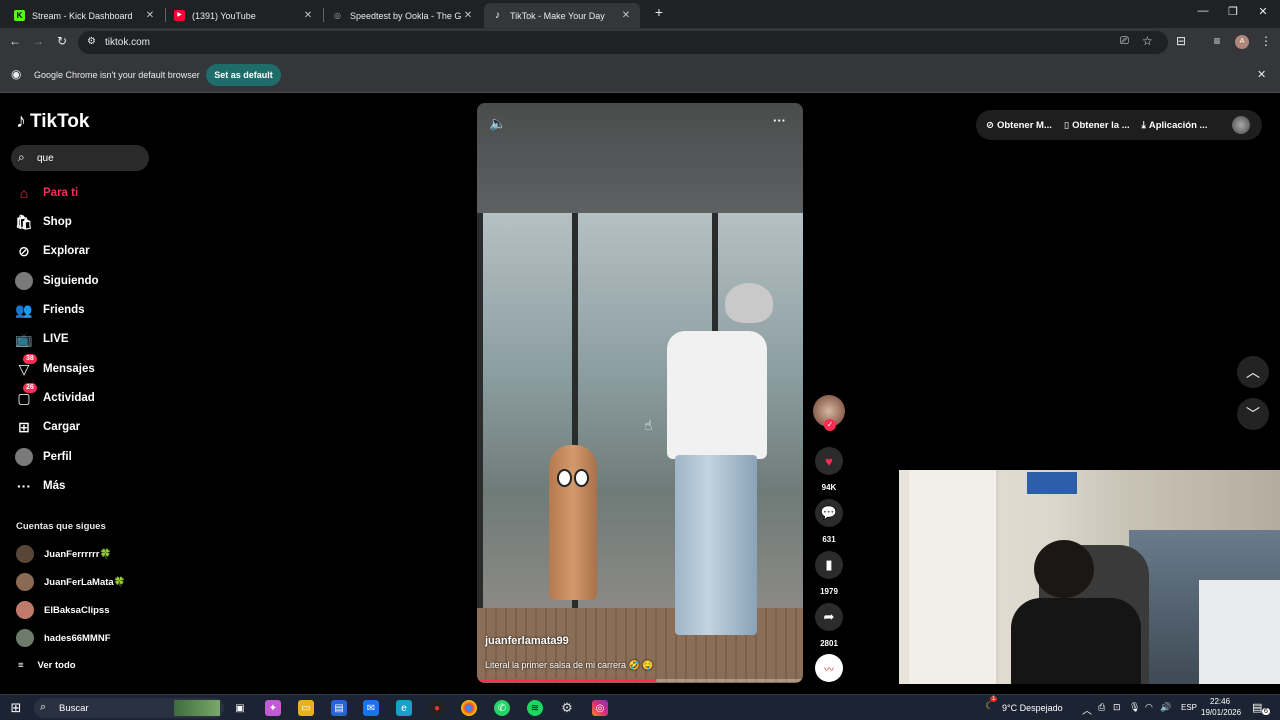 The height and width of the screenshot is (720, 1280). I want to click on install-app-icon: ⎚, so click(1124, 41).